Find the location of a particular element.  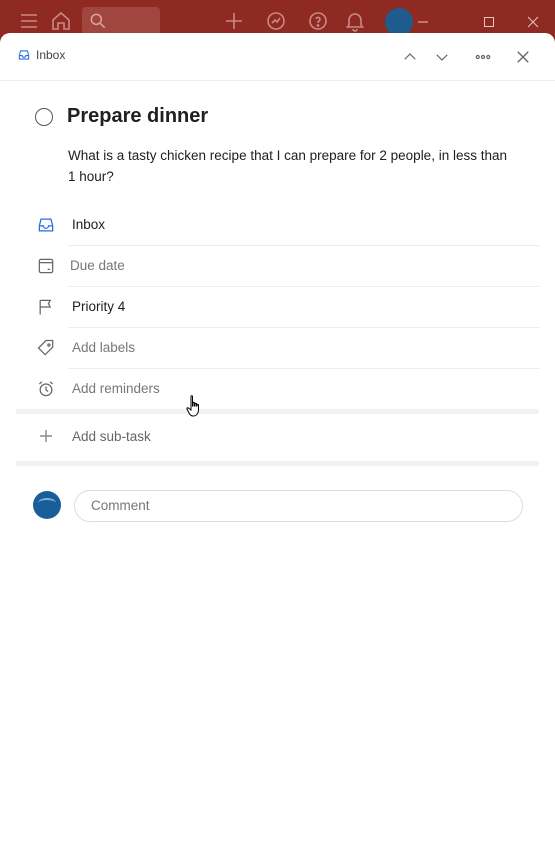

avatar: ··· is located at coordinates (47, 505).